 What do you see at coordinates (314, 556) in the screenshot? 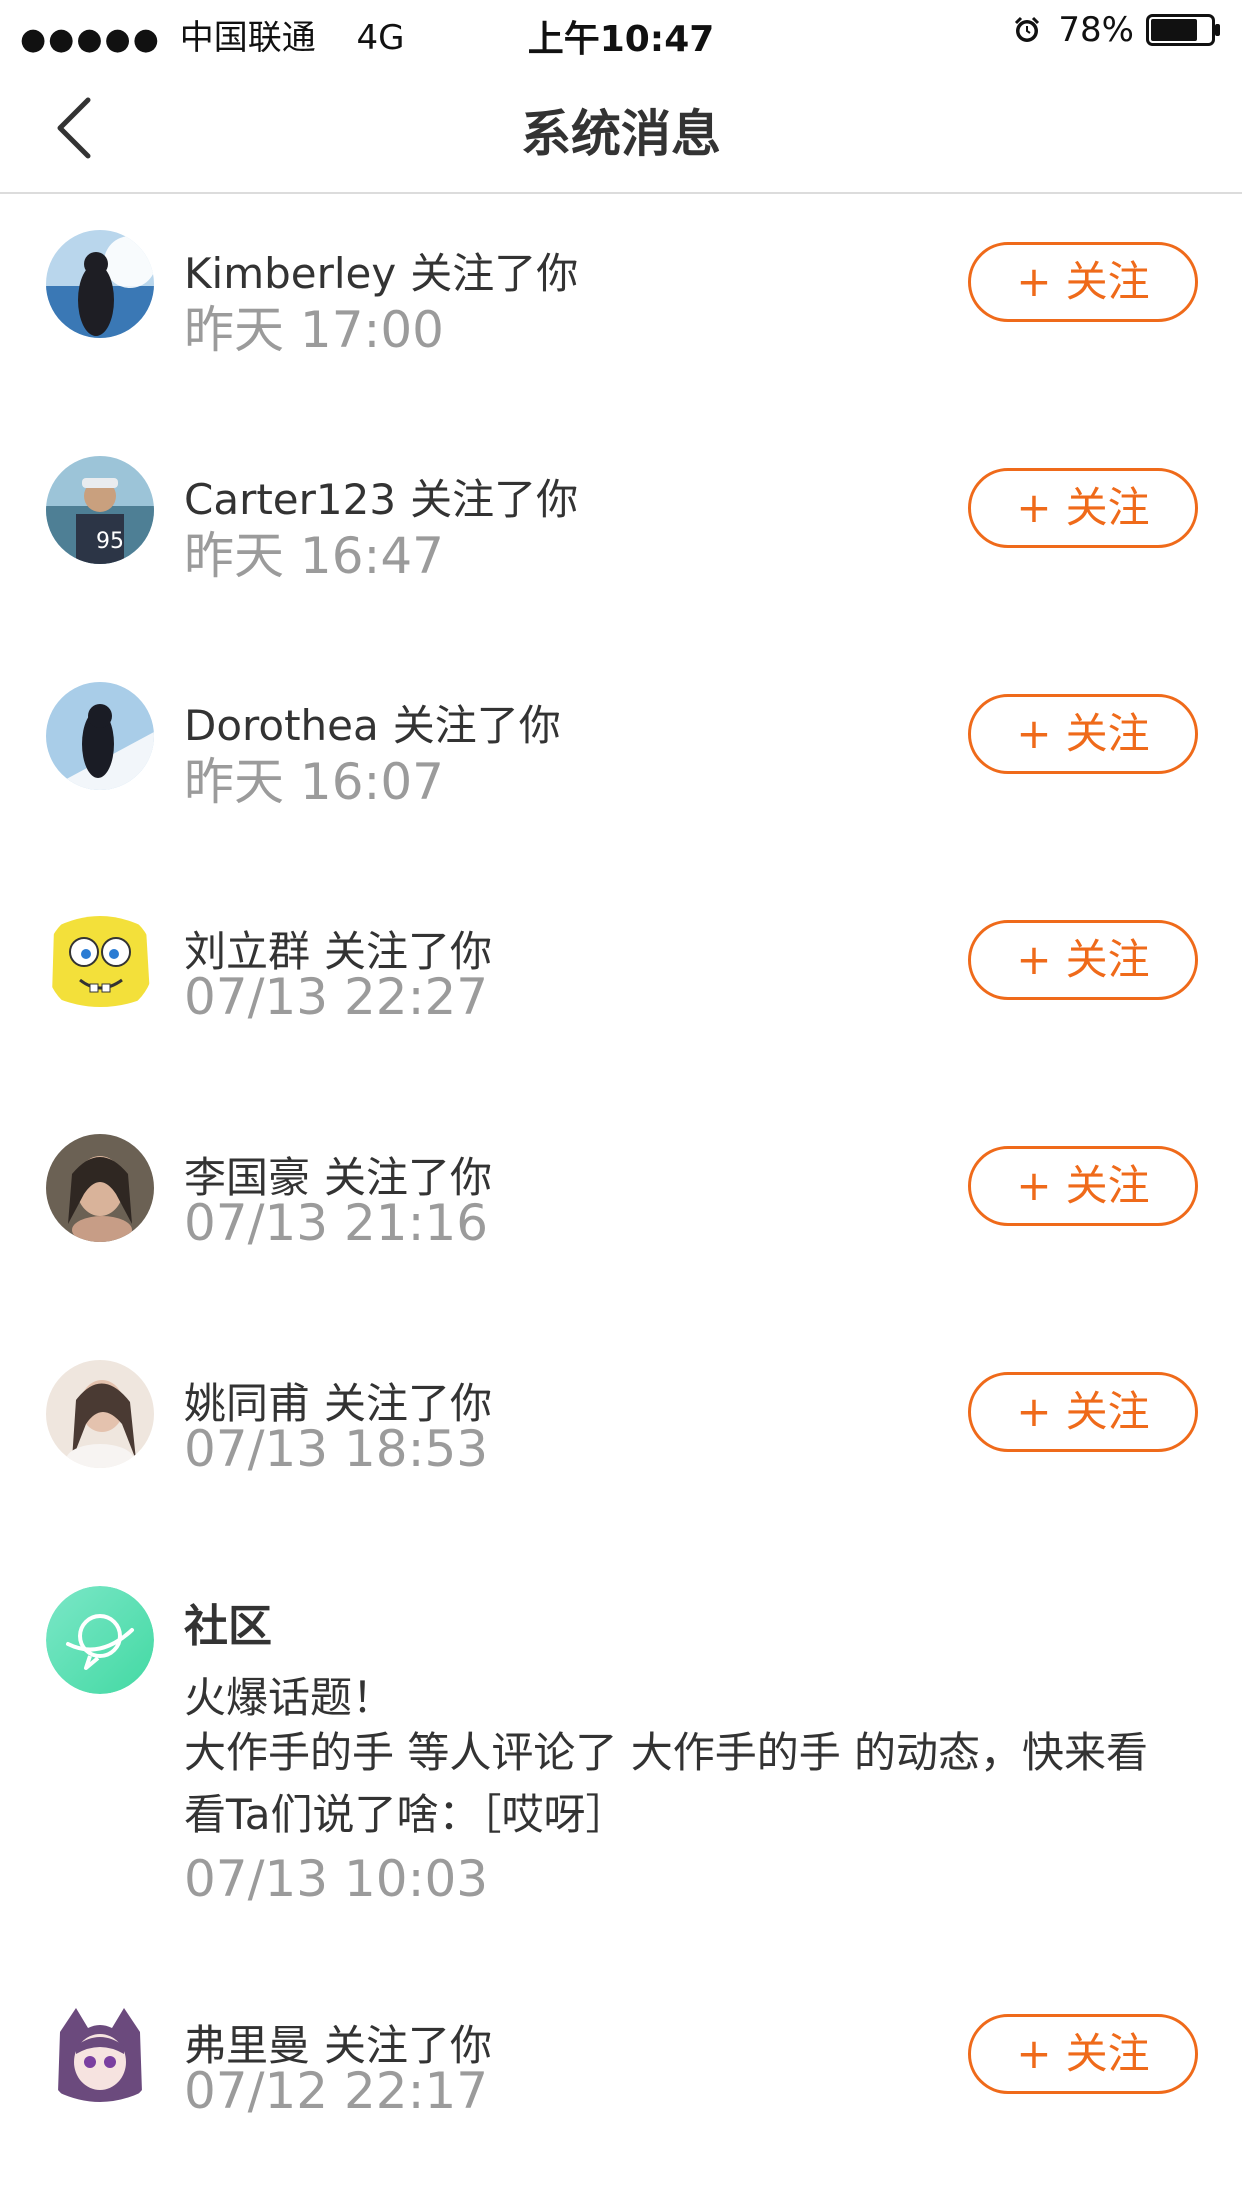
I see `message-time: 昨天 16:47` at bounding box center [314, 556].